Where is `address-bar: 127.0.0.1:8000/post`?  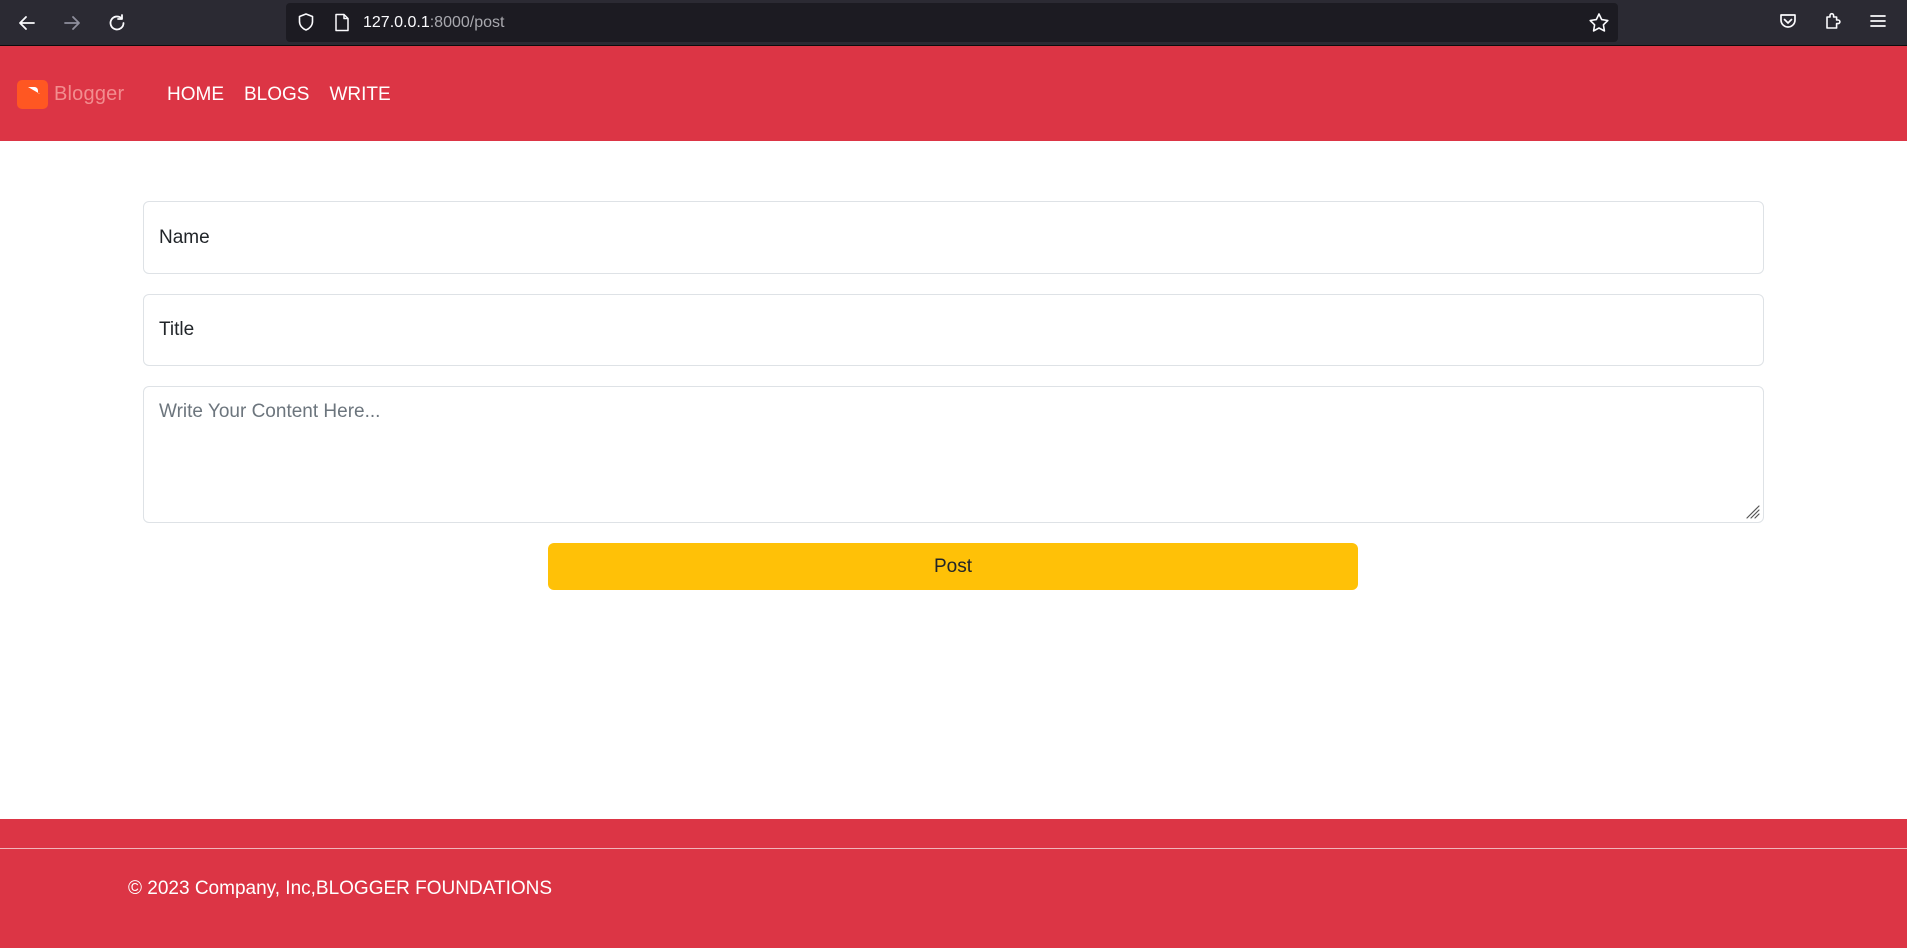
address-bar: 127.0.0.1:8000/post is located at coordinates (952, 22).